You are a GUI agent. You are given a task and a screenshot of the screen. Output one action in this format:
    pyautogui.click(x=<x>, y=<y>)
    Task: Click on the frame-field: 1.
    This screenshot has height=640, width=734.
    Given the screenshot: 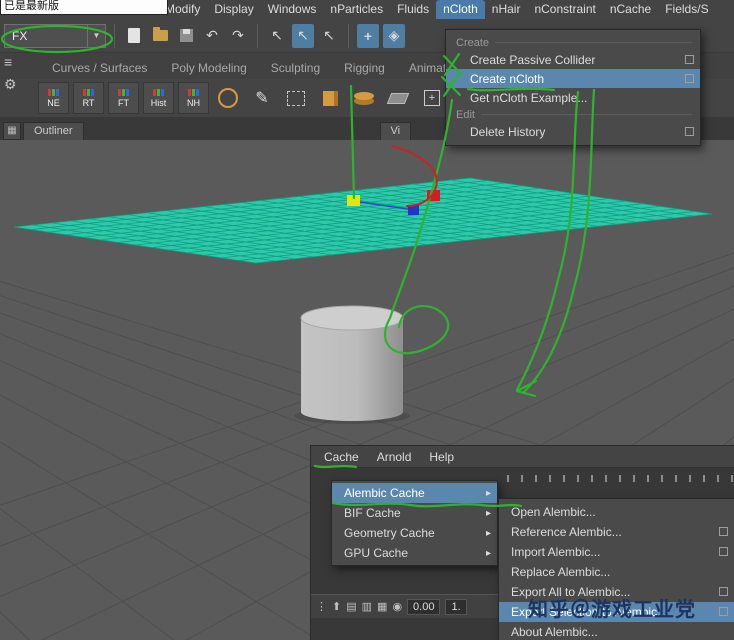 What is the action you would take?
    pyautogui.click(x=456, y=606)
    